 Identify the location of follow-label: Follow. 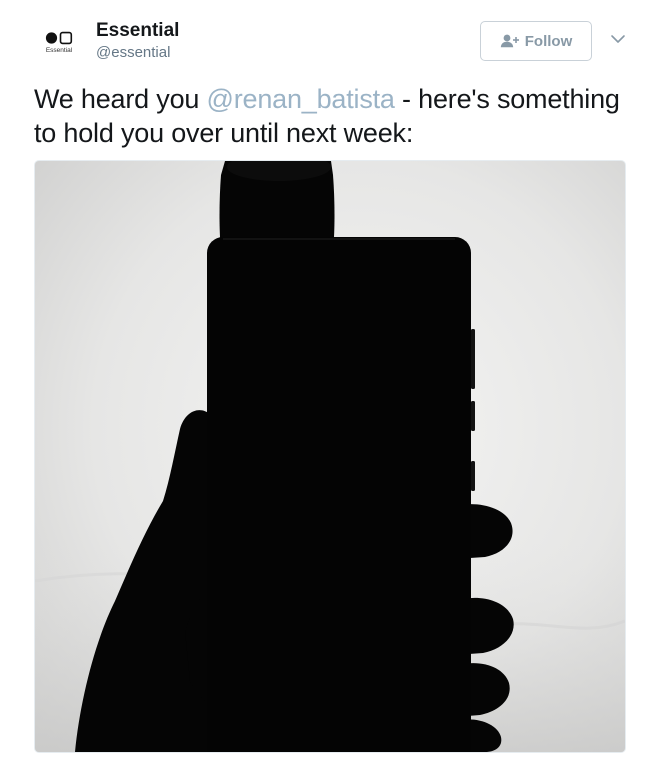
(548, 41).